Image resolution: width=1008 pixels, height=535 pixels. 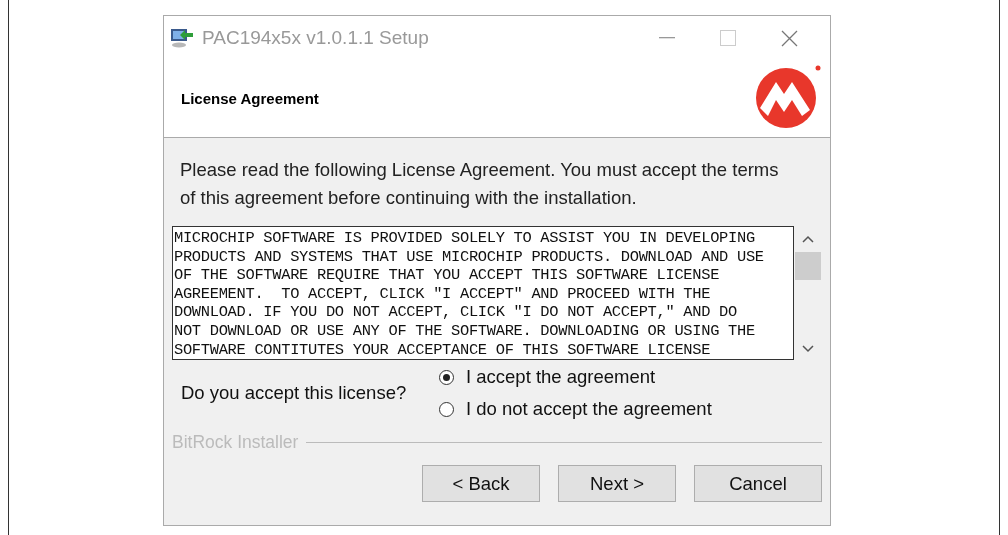 I want to click on page-heading: License Agreement, so click(x=250, y=98).